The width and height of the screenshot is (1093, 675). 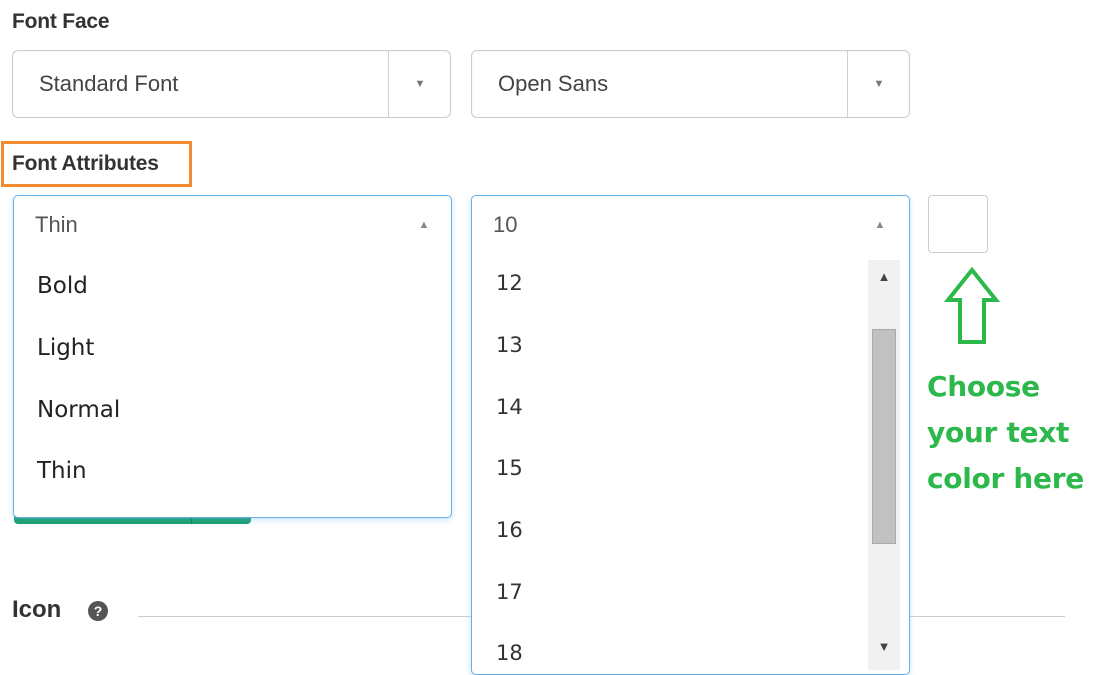 I want to click on dropdown-option: 13, so click(x=509, y=345).